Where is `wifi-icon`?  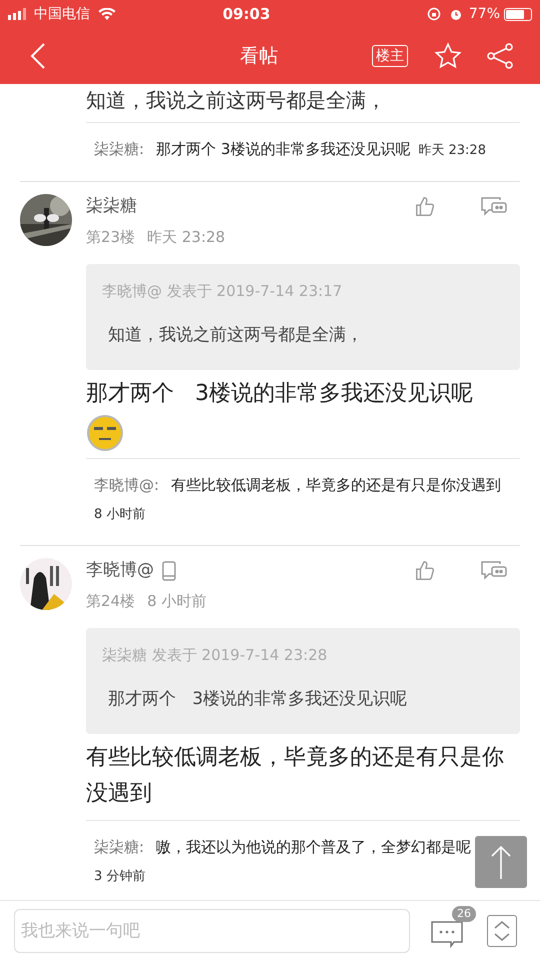
wifi-icon is located at coordinates (107, 14).